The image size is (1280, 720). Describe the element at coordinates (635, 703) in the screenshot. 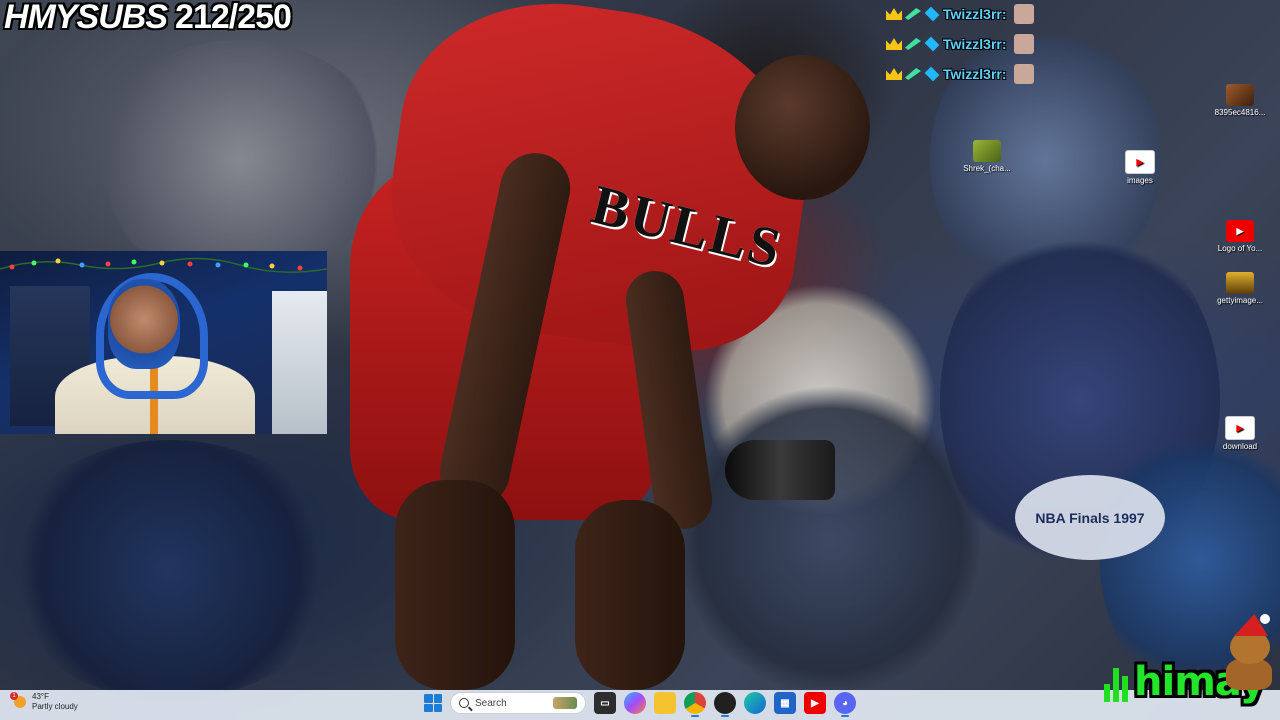

I see `copilot-icon` at that location.